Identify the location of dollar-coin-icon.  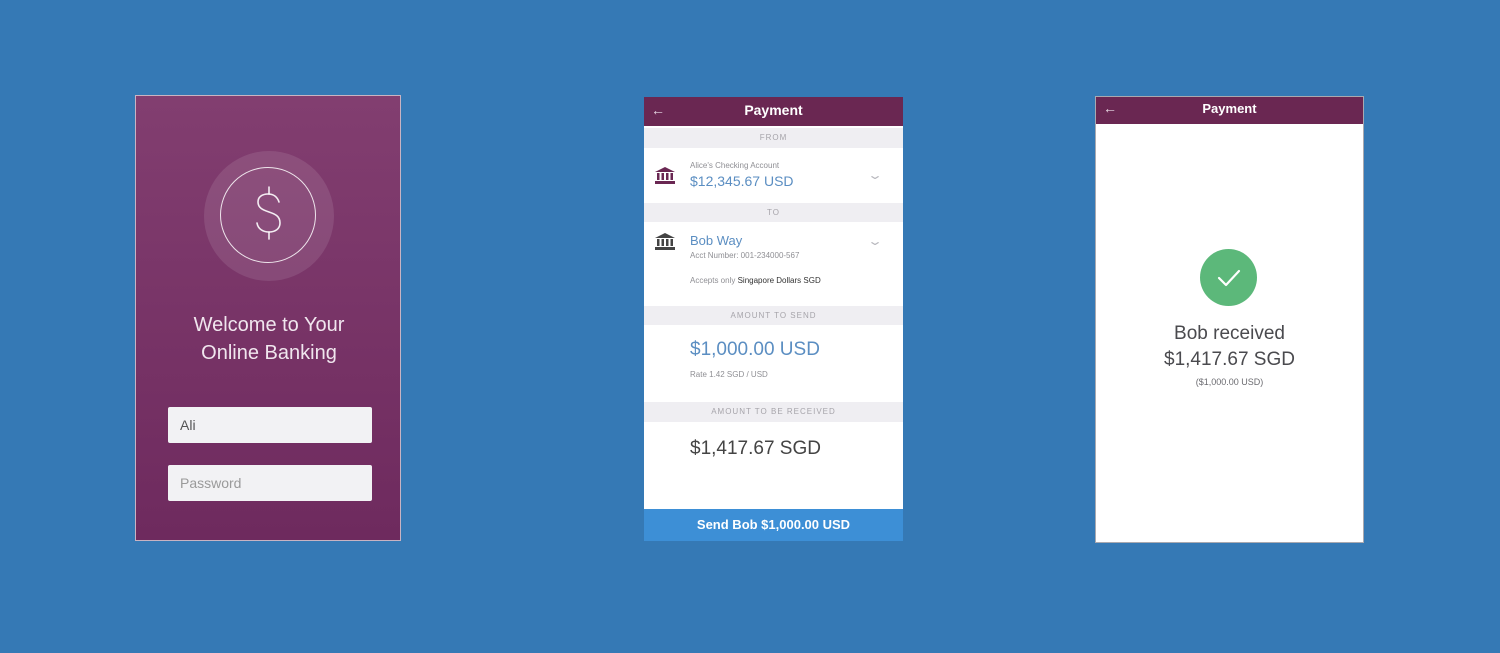
(268, 215).